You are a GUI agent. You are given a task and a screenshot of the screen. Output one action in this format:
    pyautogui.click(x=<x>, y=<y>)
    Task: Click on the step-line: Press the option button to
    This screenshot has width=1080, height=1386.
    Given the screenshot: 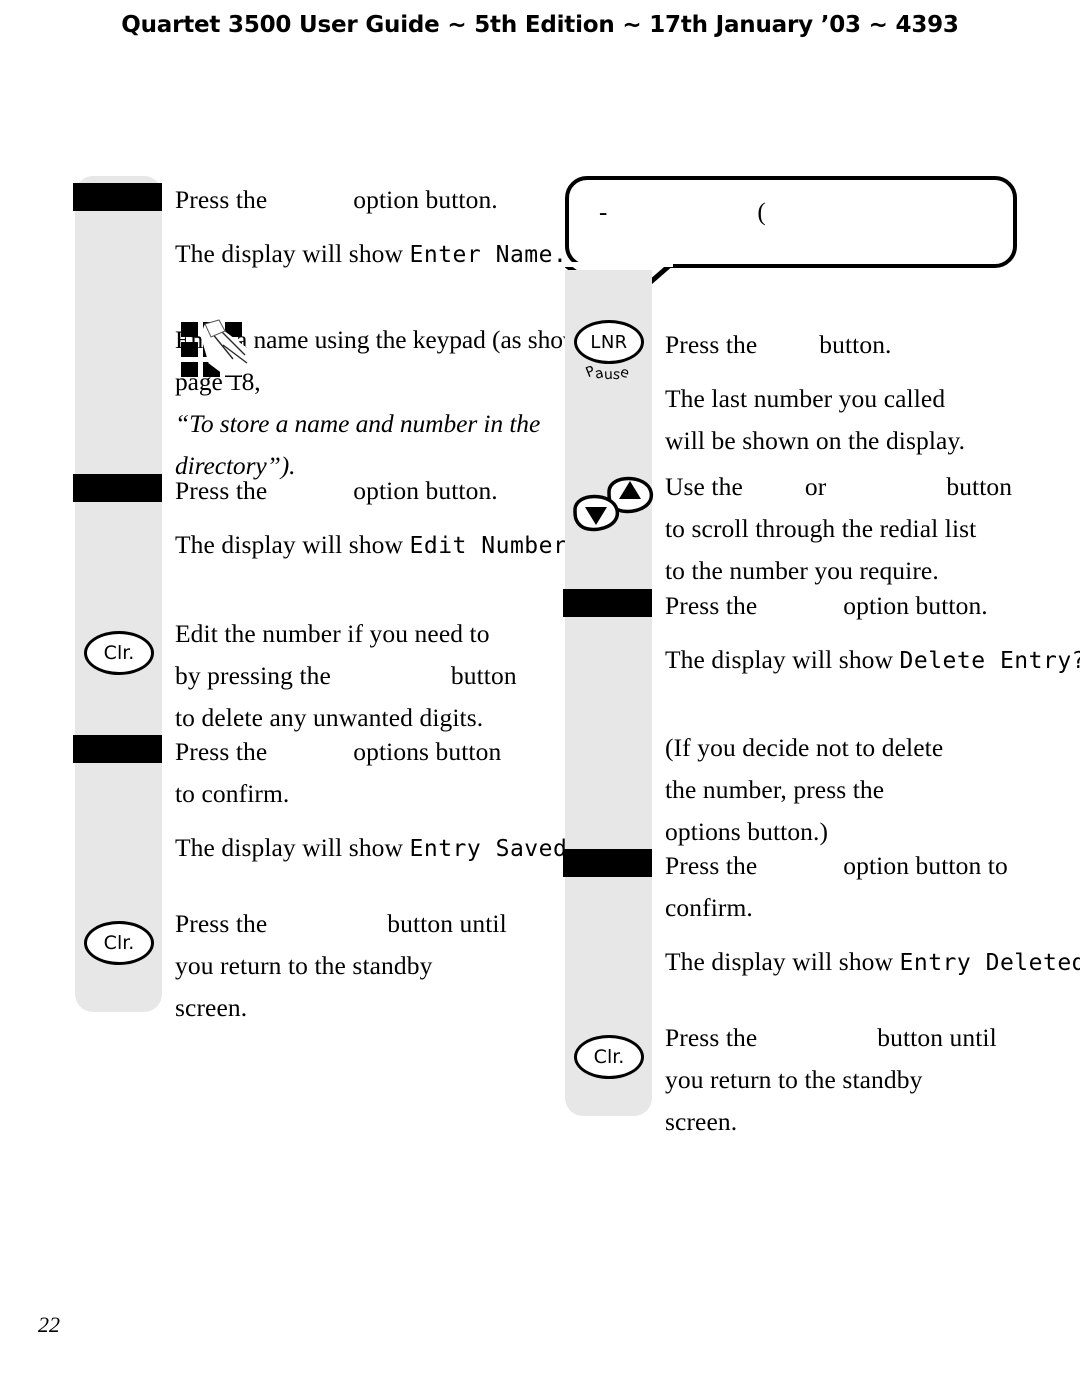 What is the action you would take?
    pyautogui.click(x=836, y=865)
    